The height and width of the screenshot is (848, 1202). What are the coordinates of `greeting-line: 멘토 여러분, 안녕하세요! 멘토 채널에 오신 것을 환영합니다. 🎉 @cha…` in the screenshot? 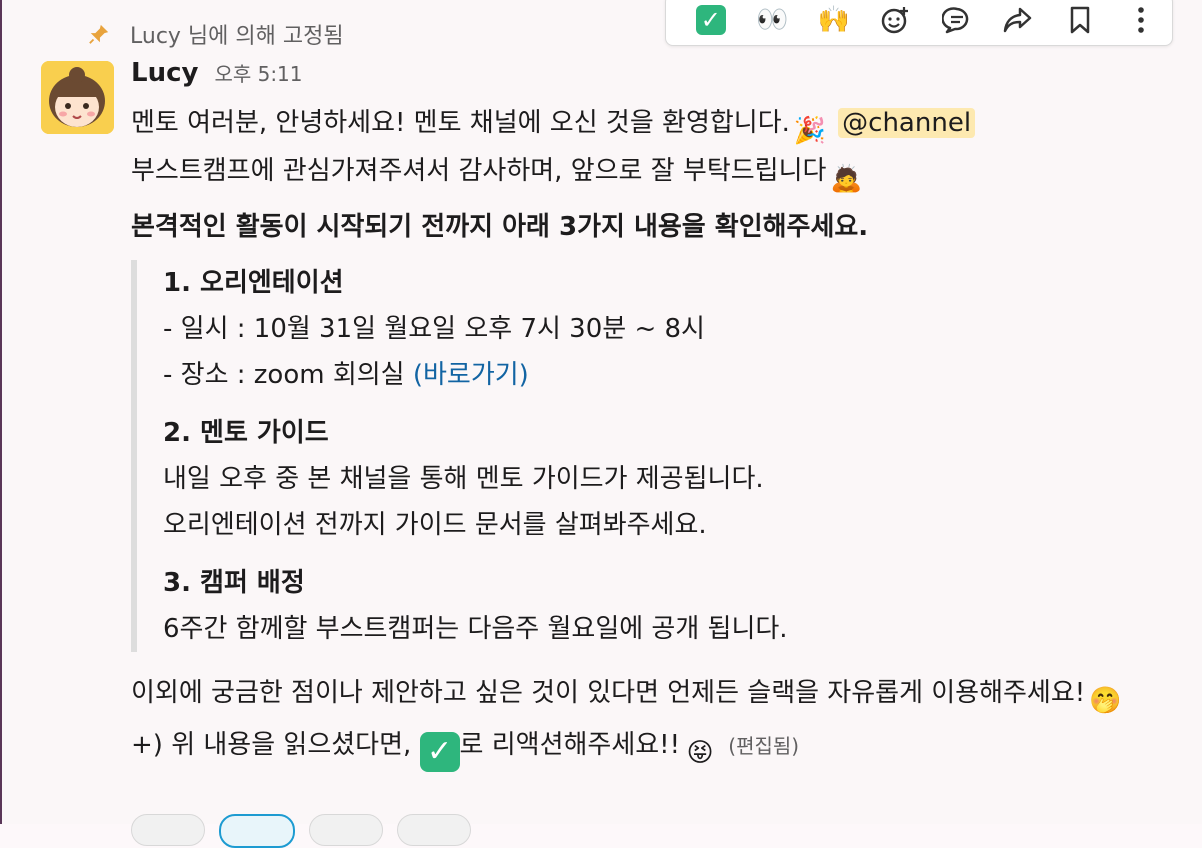 It's located at (656, 124).